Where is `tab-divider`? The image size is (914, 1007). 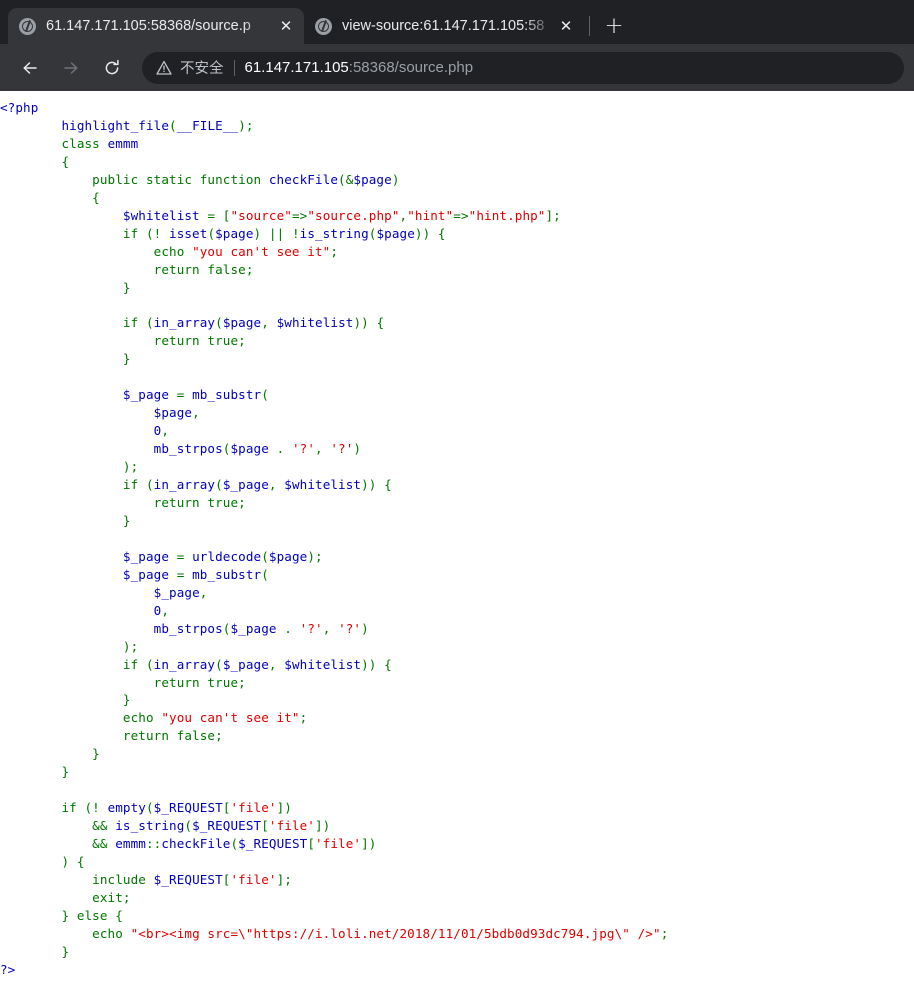 tab-divider is located at coordinates (589, 26).